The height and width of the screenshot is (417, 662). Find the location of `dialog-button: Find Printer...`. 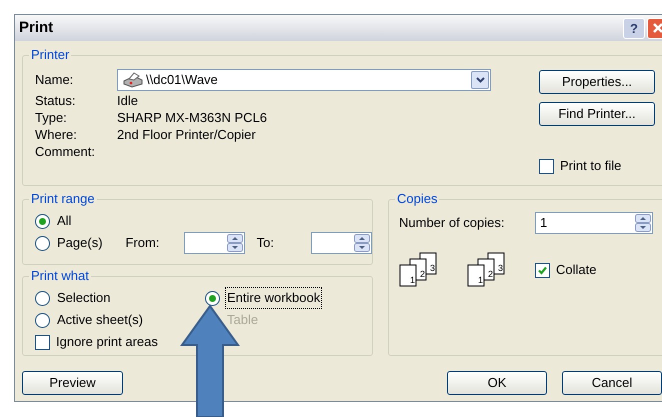

dialog-button: Find Printer... is located at coordinates (597, 114).